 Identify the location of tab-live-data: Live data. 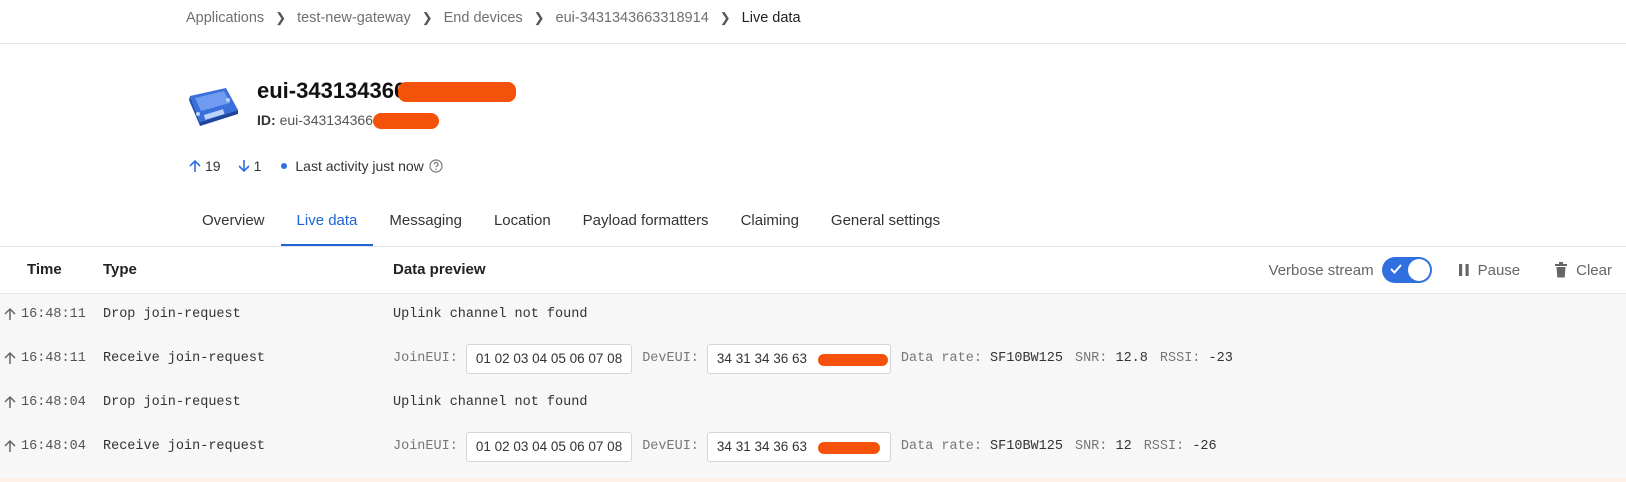
(327, 223).